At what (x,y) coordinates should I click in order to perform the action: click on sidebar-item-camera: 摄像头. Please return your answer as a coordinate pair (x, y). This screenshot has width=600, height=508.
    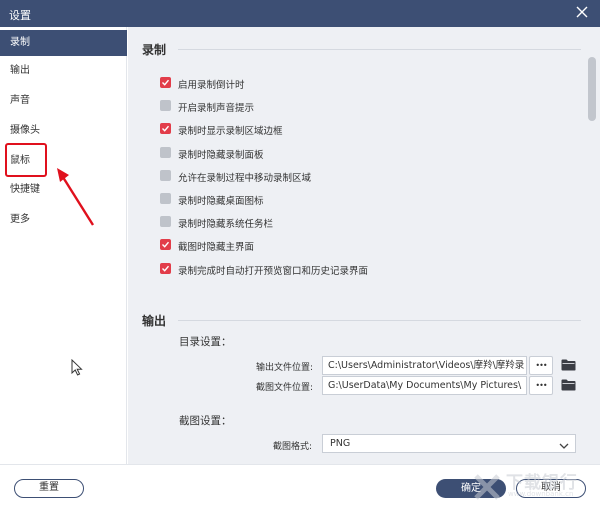
    Looking at the image, I should click on (63, 131).